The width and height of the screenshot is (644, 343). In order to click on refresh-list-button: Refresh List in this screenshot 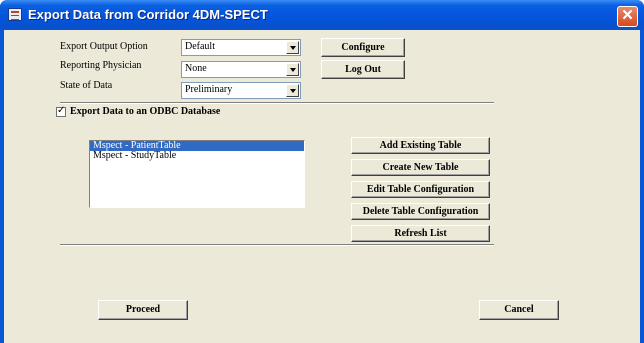, I will do `click(420, 233)`.